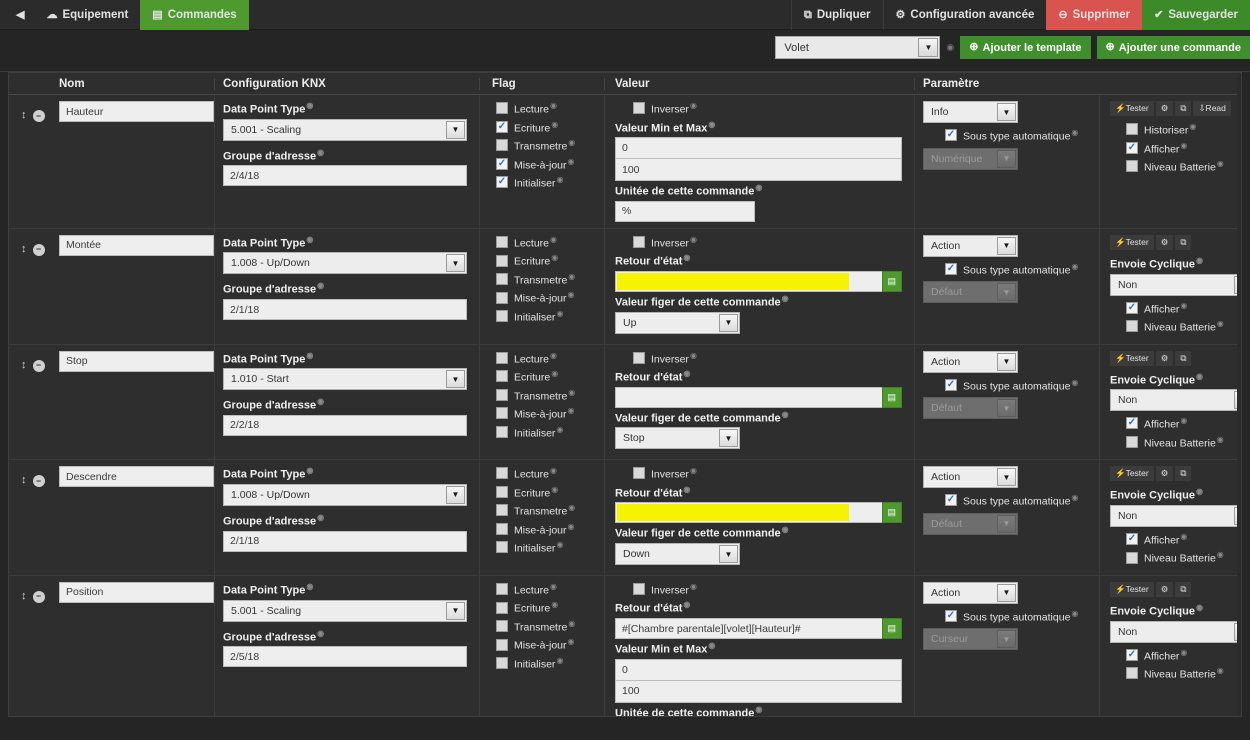 This screenshot has width=1250, height=740. I want to click on ajouter-template-button: ⊕ Ajouter le template, so click(1025, 47).